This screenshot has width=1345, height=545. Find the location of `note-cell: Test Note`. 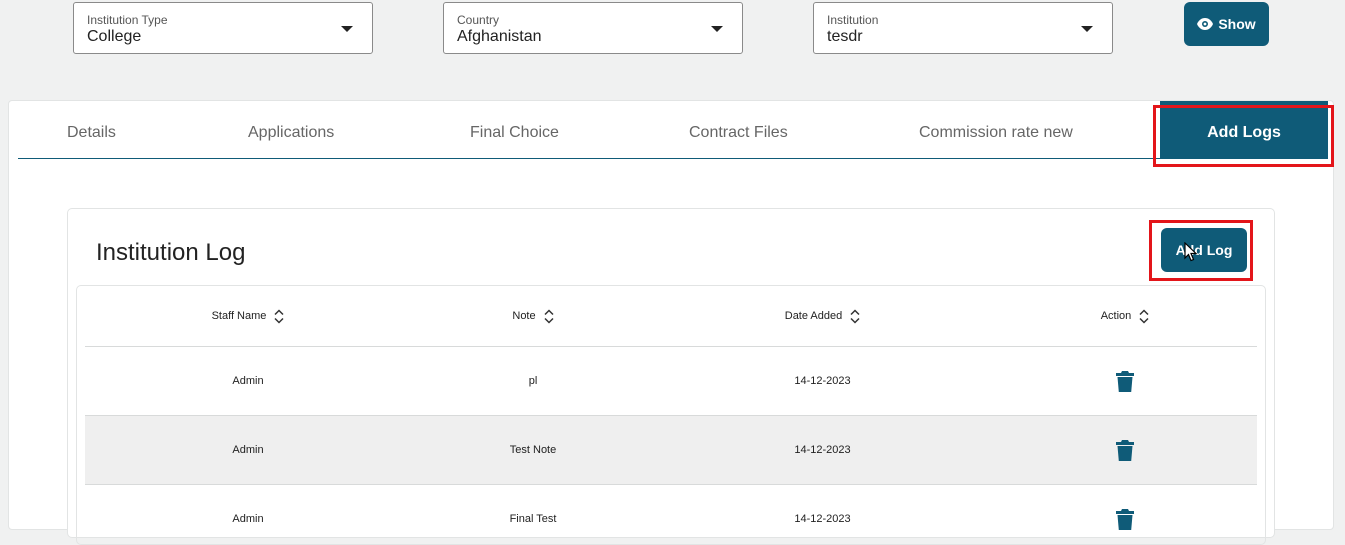

note-cell: Test Note is located at coordinates (533, 450).